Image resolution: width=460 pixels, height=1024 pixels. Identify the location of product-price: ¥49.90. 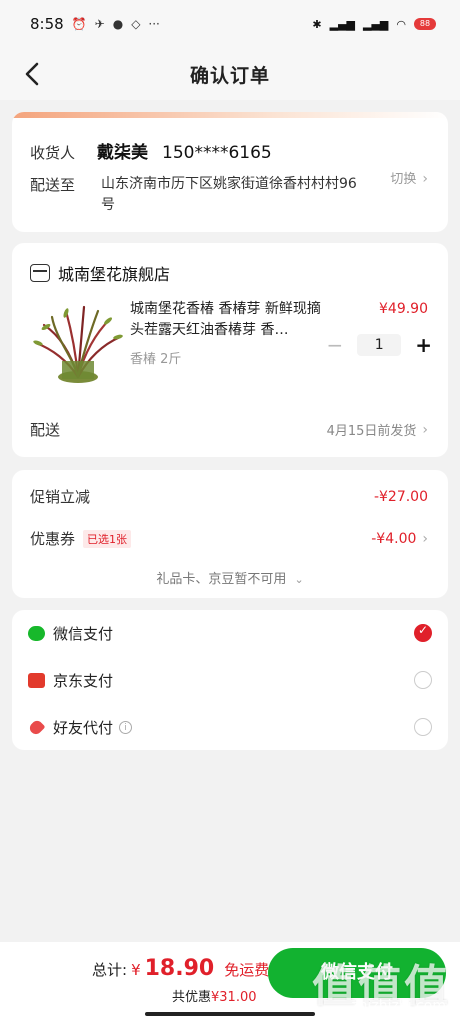
(403, 309).